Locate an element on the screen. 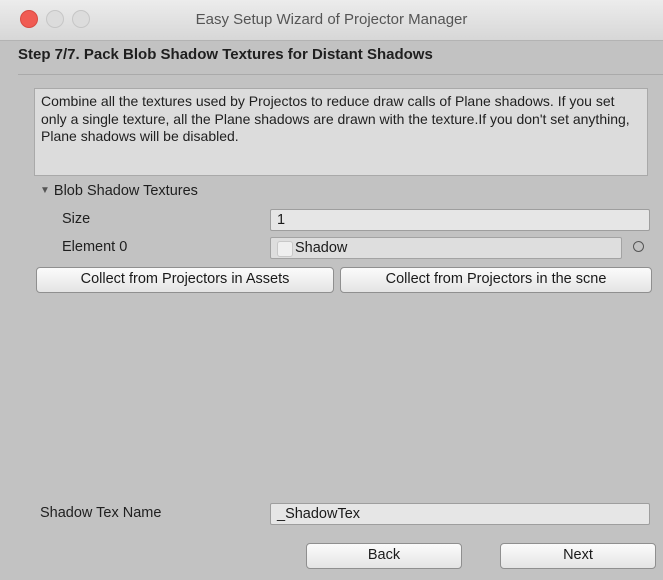  next-button: Next is located at coordinates (578, 556).